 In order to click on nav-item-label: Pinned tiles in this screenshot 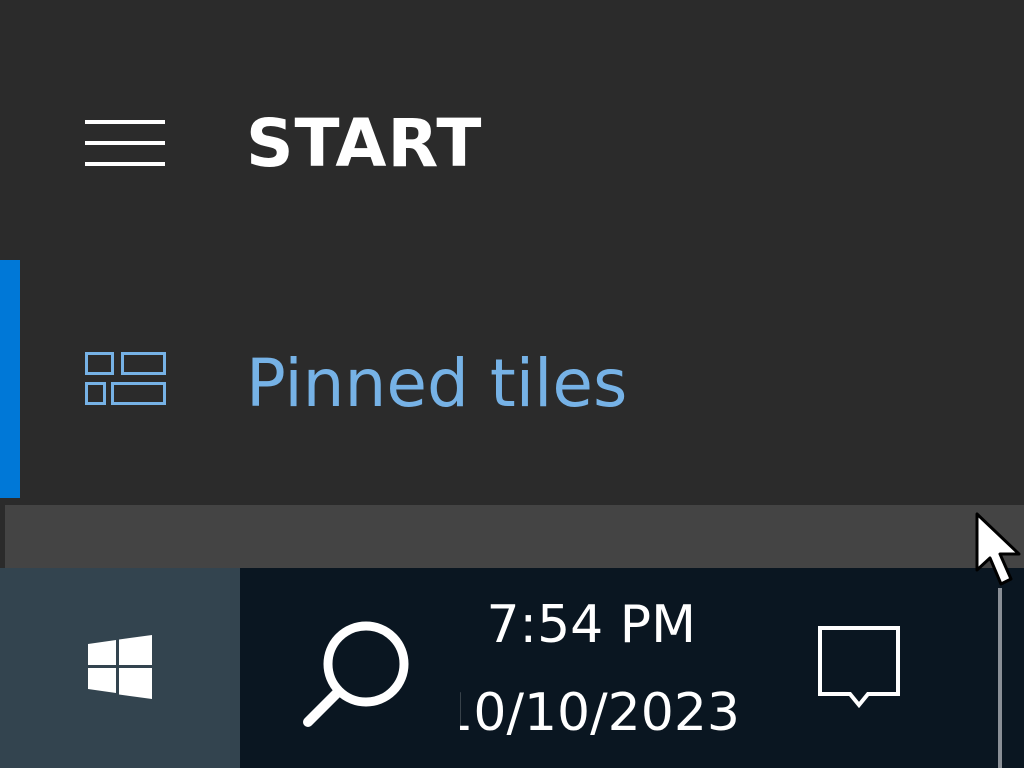, I will do `click(437, 383)`.